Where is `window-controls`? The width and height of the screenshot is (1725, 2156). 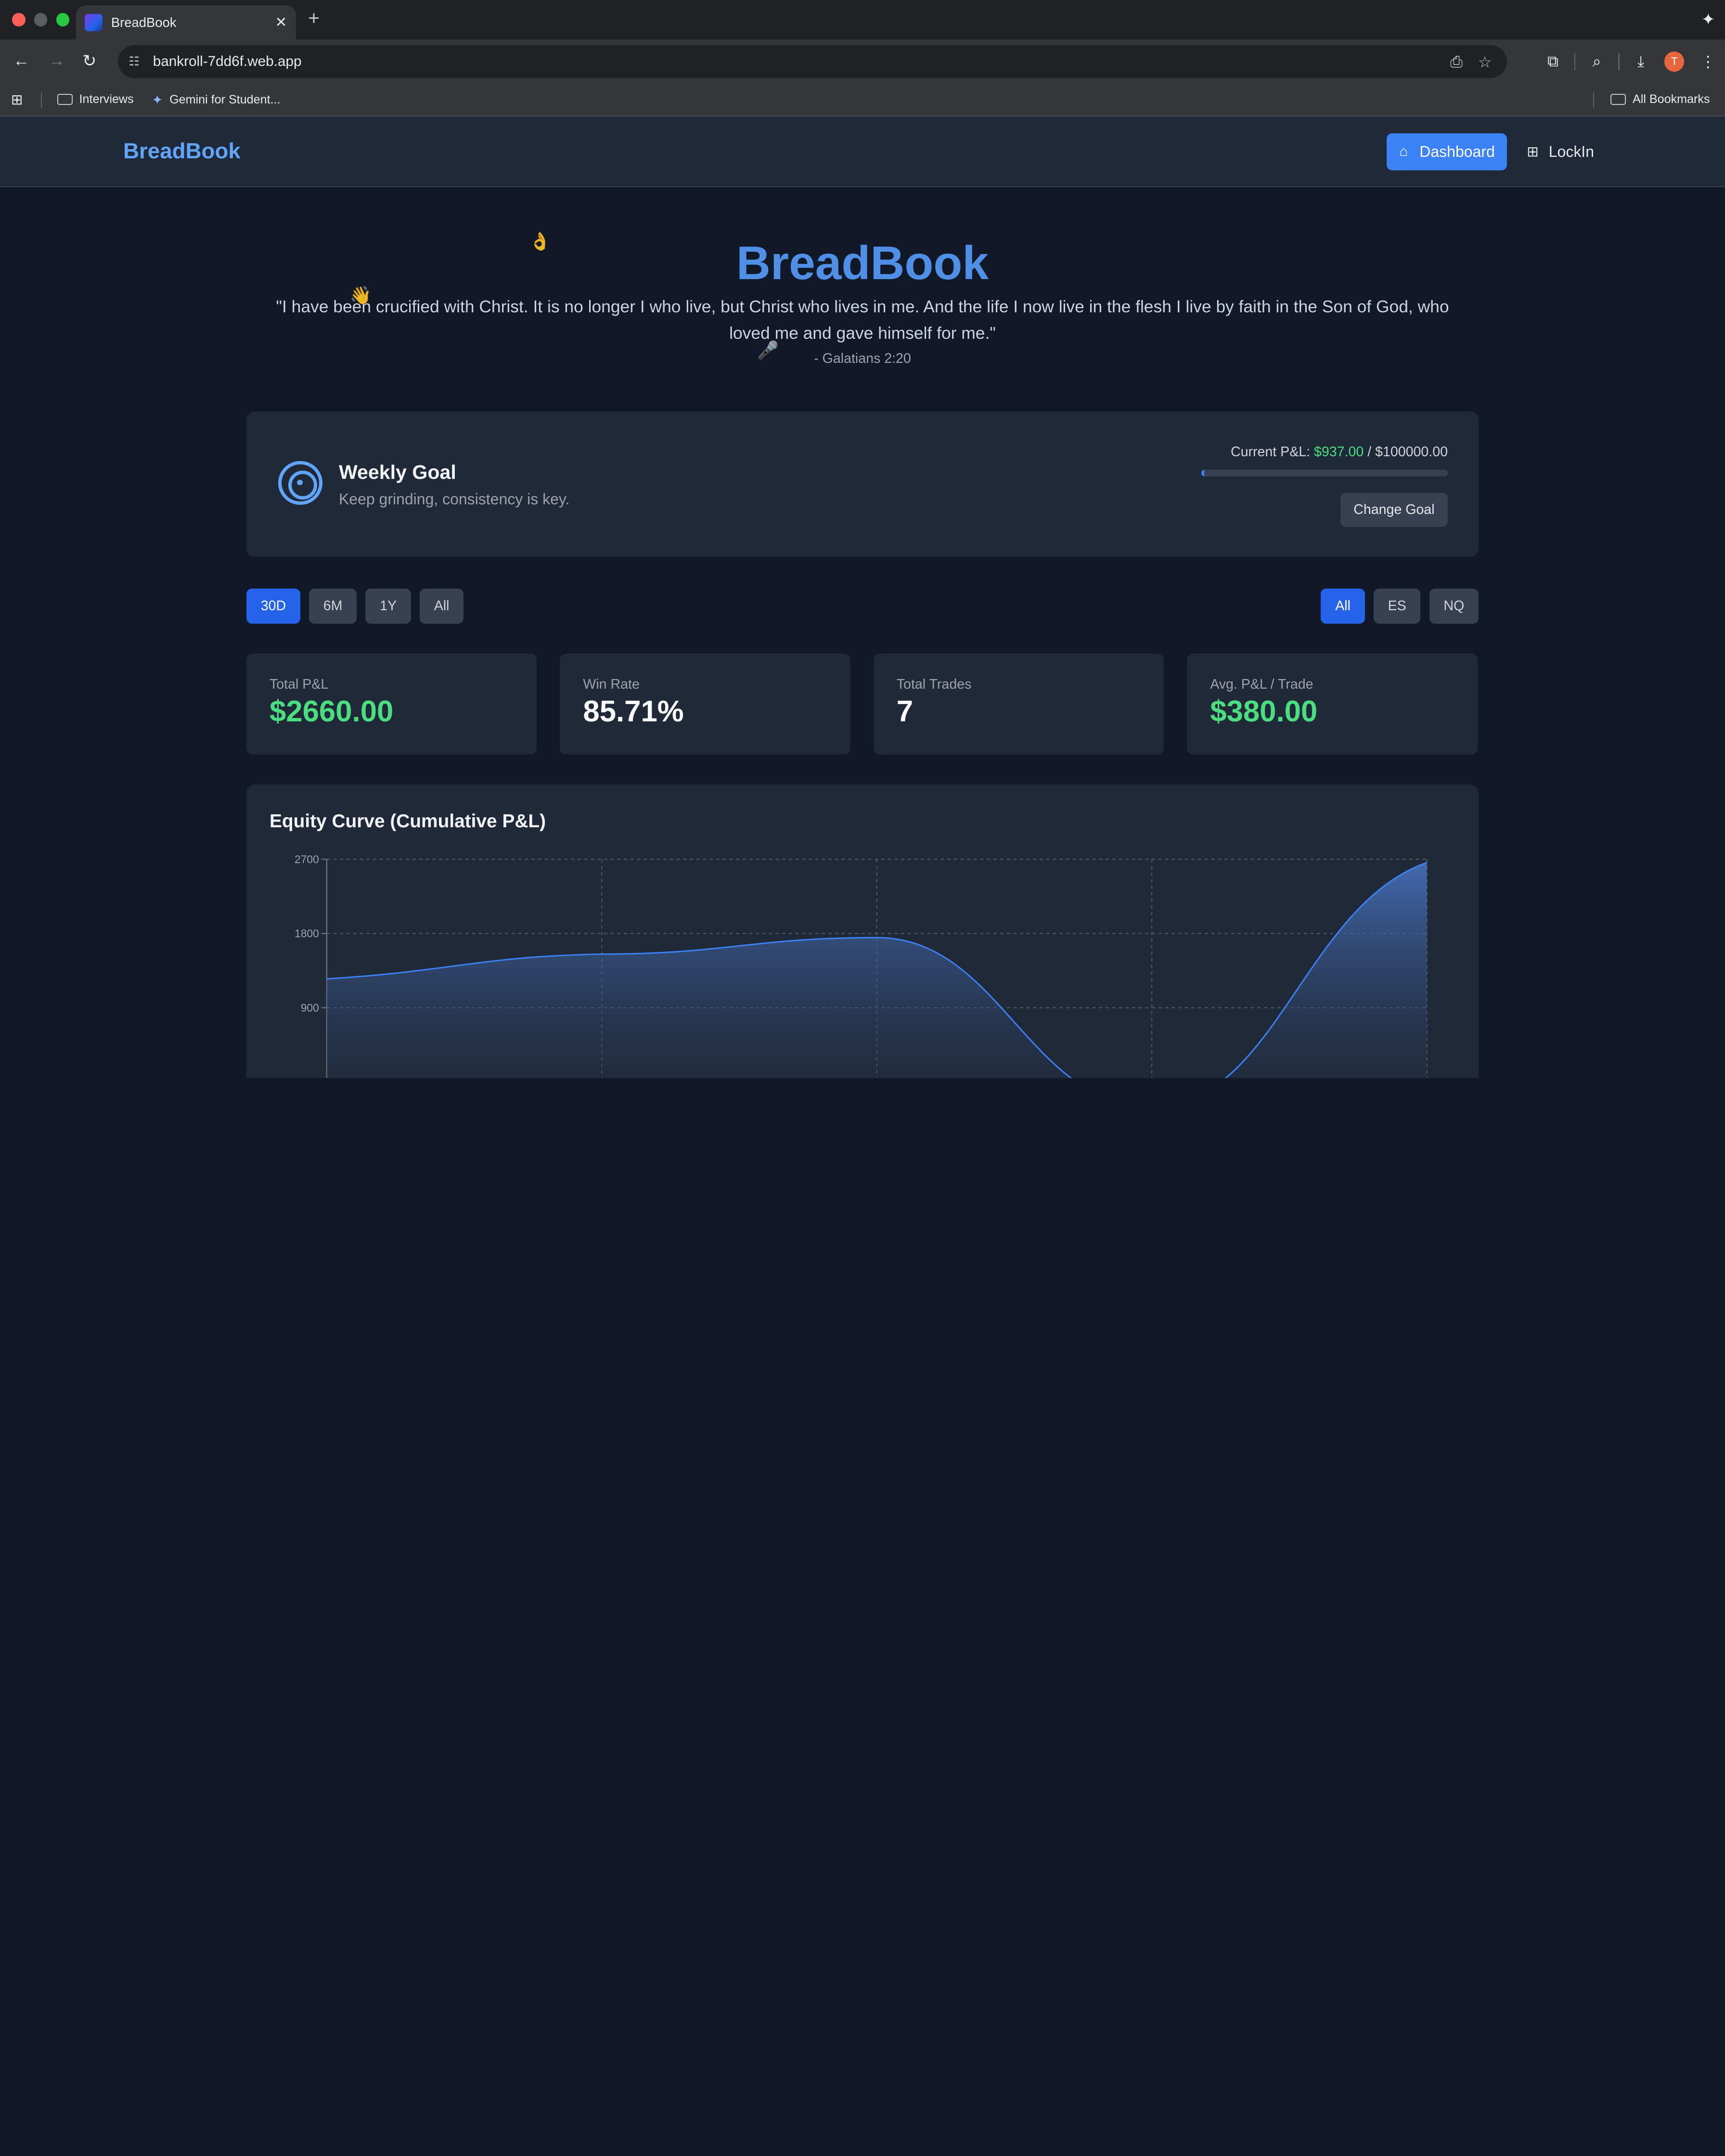
window-controls is located at coordinates (40, 19).